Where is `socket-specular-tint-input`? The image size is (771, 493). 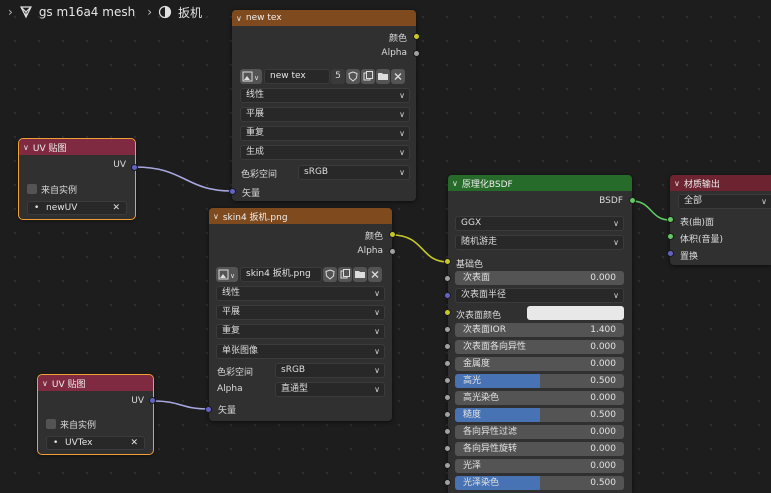
socket-specular-tint-input is located at coordinates (447, 397).